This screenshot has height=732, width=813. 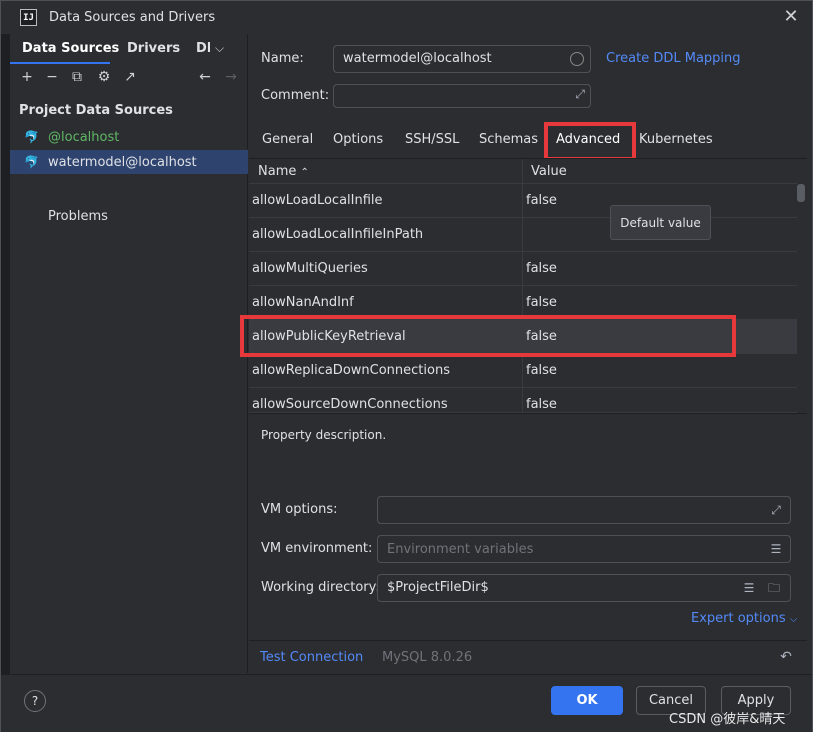 I want to click on table-row: allowSourceDownConnections false, so click(x=523, y=400).